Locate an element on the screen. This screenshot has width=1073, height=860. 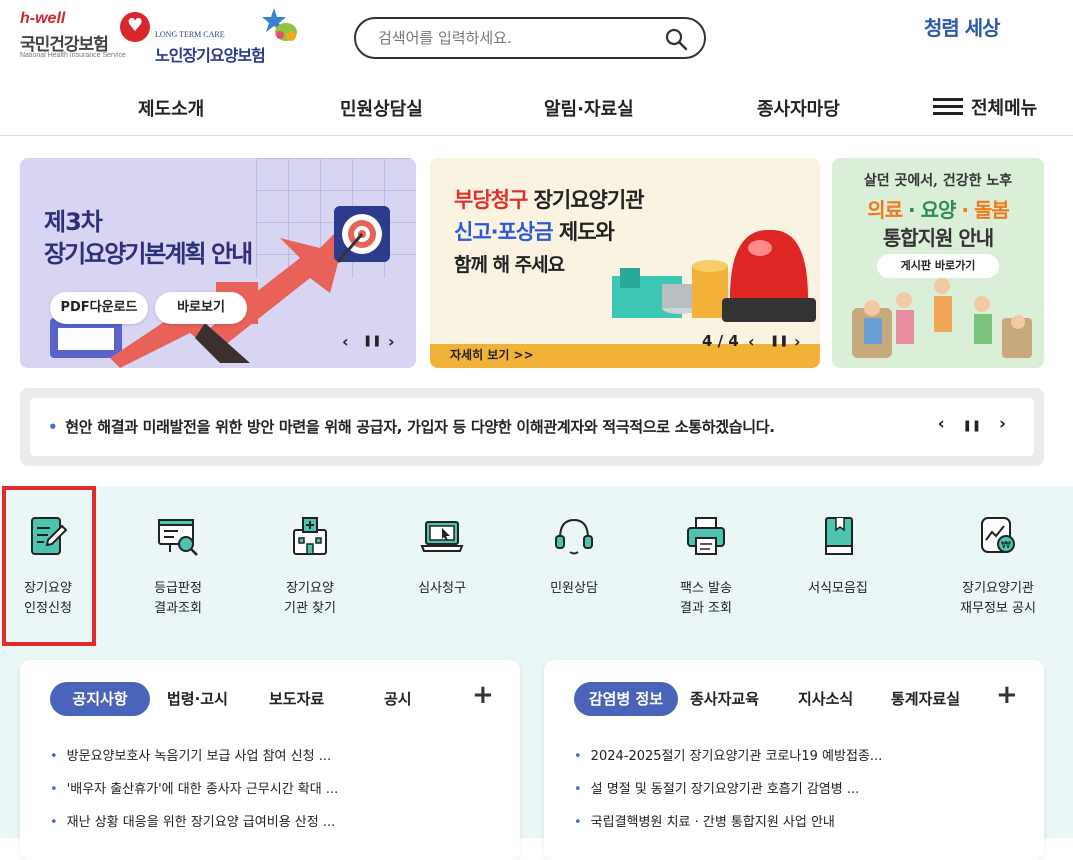
quick-link-grade-result: 등급판정 결과조회 is located at coordinates (178, 561).